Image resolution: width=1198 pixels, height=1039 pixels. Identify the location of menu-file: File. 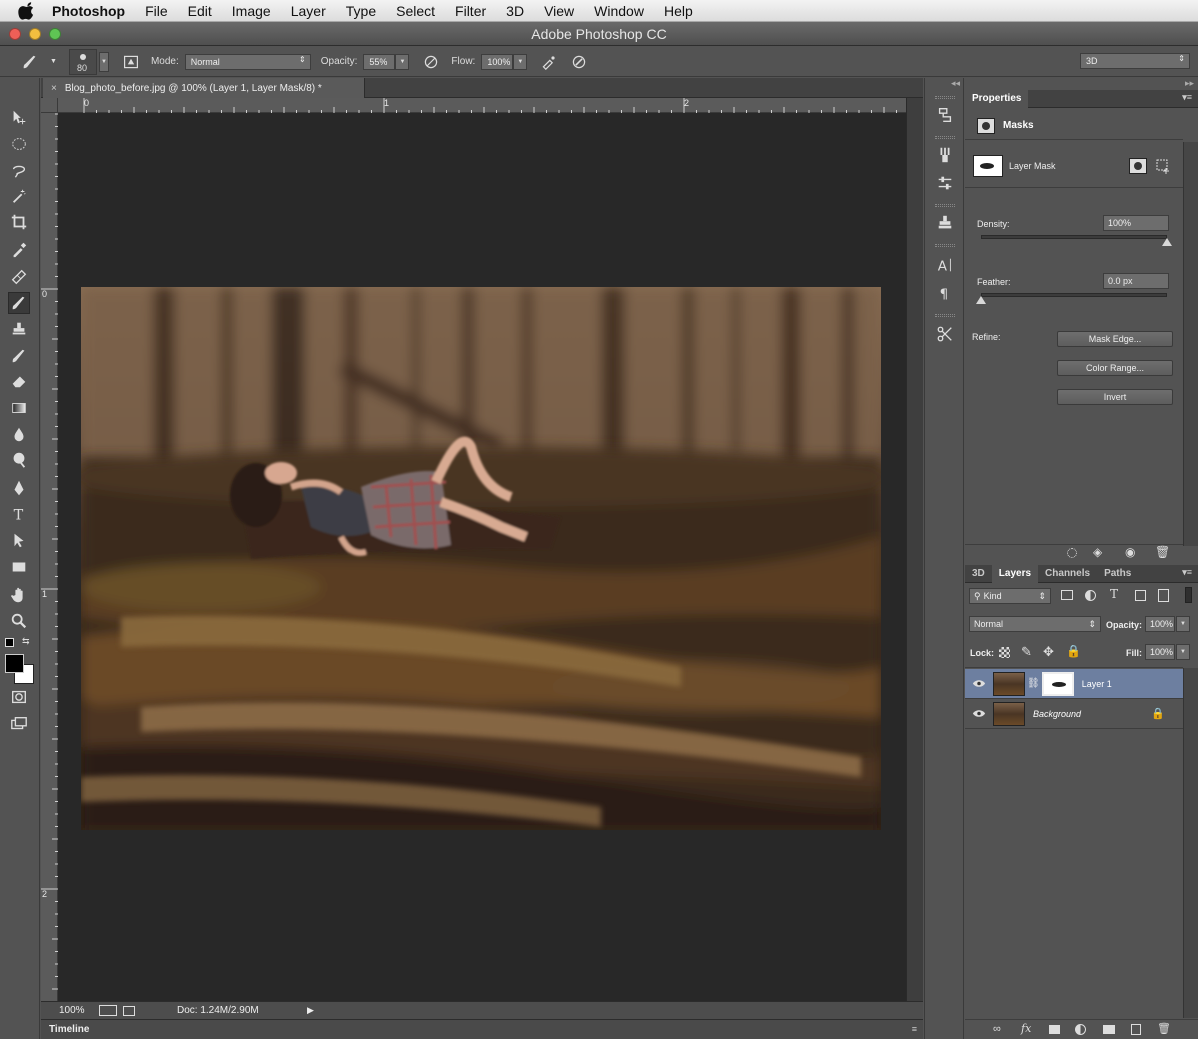
(156, 11).